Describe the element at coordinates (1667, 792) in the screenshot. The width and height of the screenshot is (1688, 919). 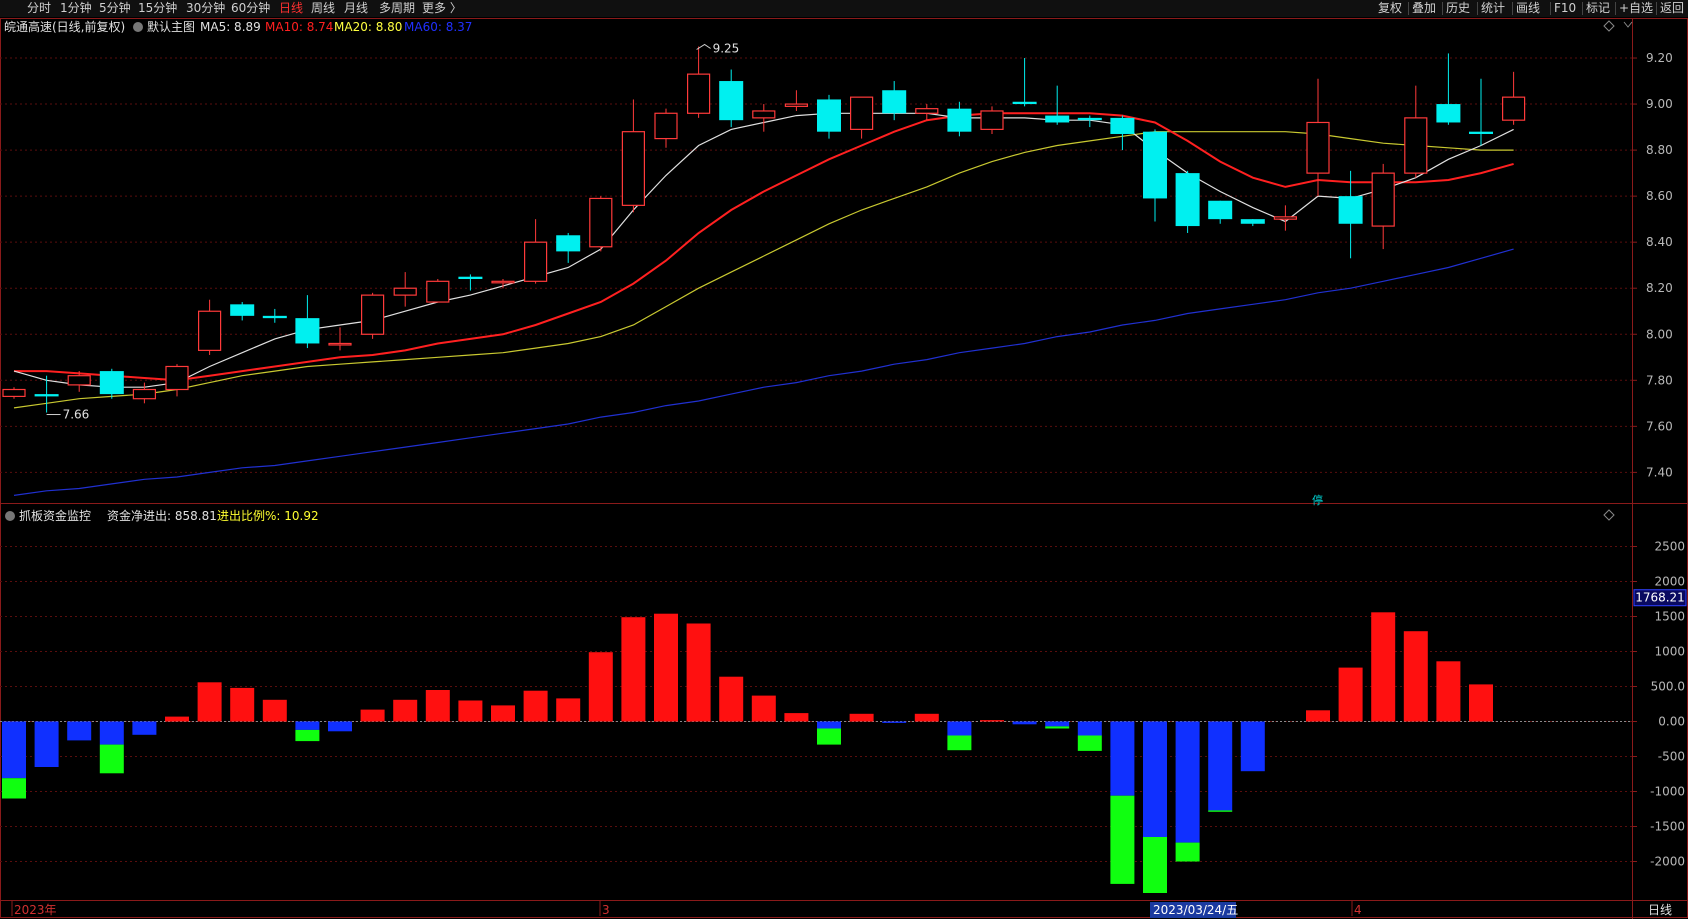
I see `sub-y-tick-label: -1000` at that location.